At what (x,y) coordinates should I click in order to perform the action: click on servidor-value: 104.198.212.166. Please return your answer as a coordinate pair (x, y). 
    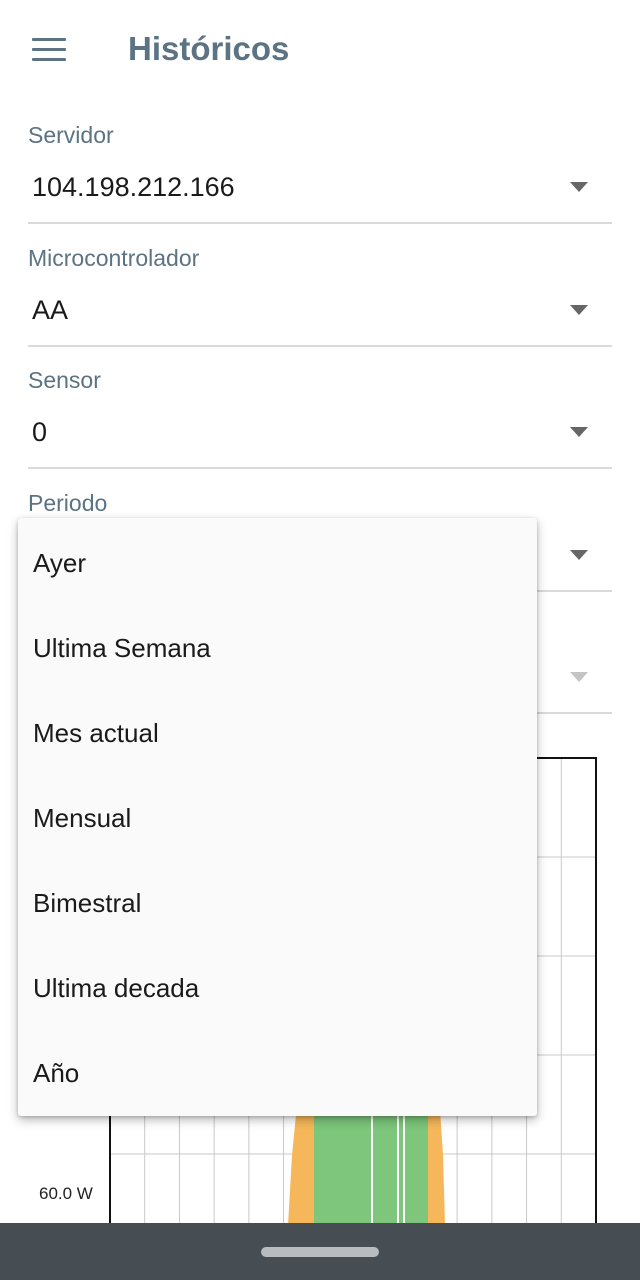
    Looking at the image, I should click on (133, 187).